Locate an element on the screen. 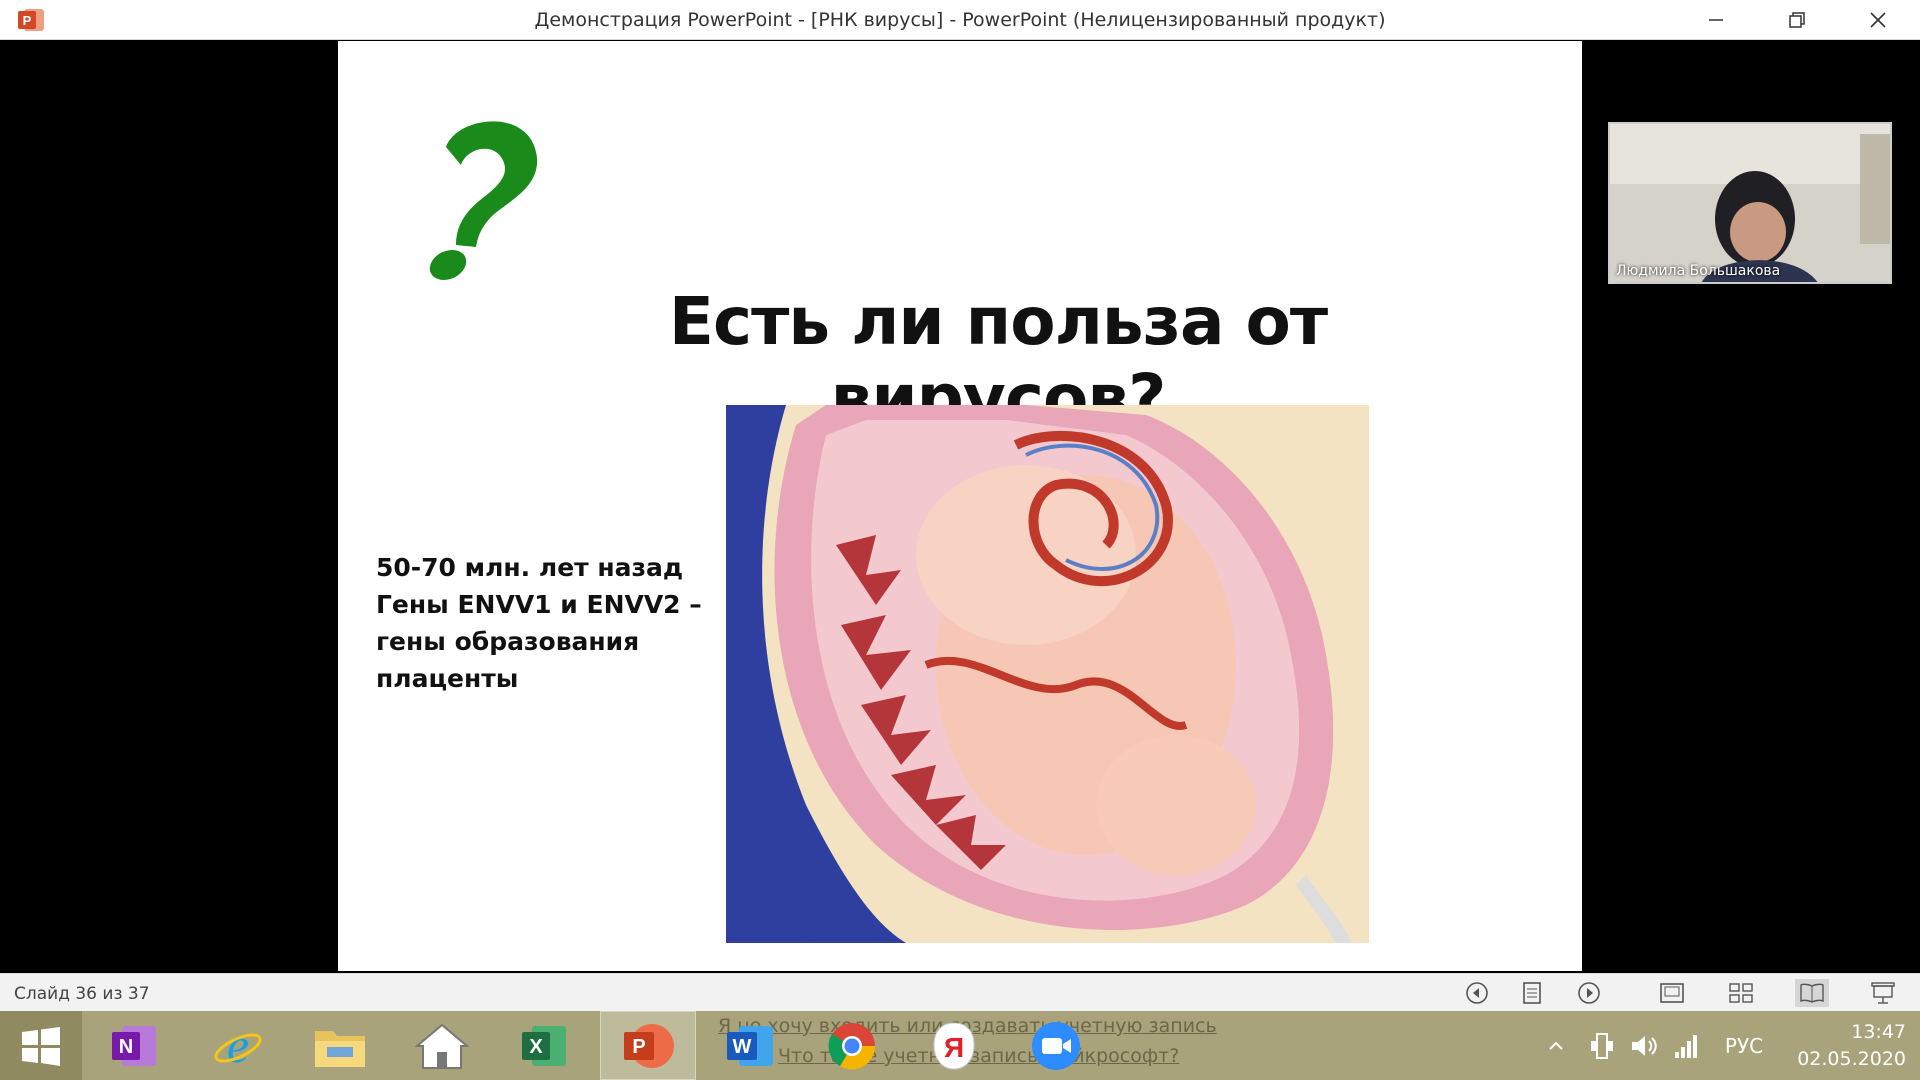  close-icon is located at coordinates (1878, 20).